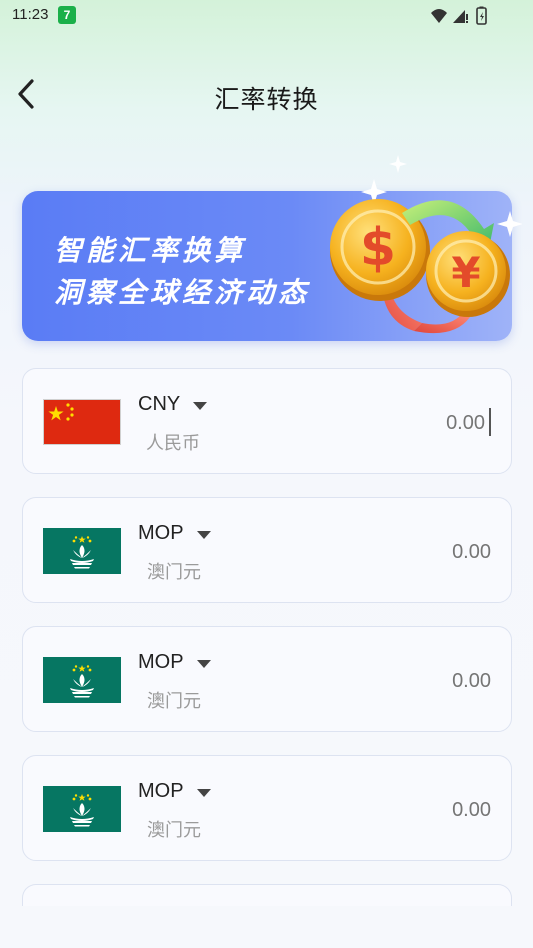 This screenshot has width=533, height=948. Describe the element at coordinates (67, 15) in the screenshot. I see `notification-badge: 7` at that location.